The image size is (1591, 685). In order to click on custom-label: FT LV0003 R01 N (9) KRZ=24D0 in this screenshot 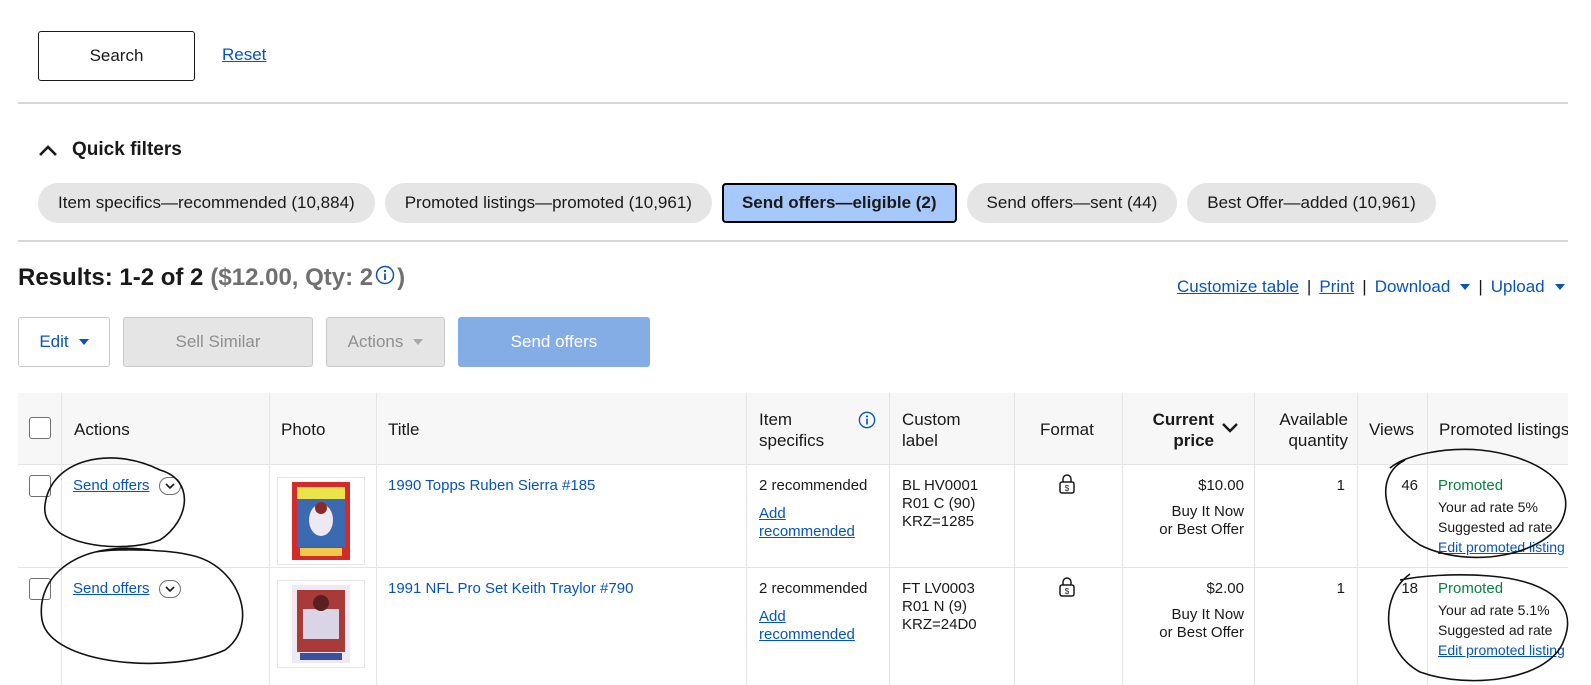, I will do `click(939, 607)`.